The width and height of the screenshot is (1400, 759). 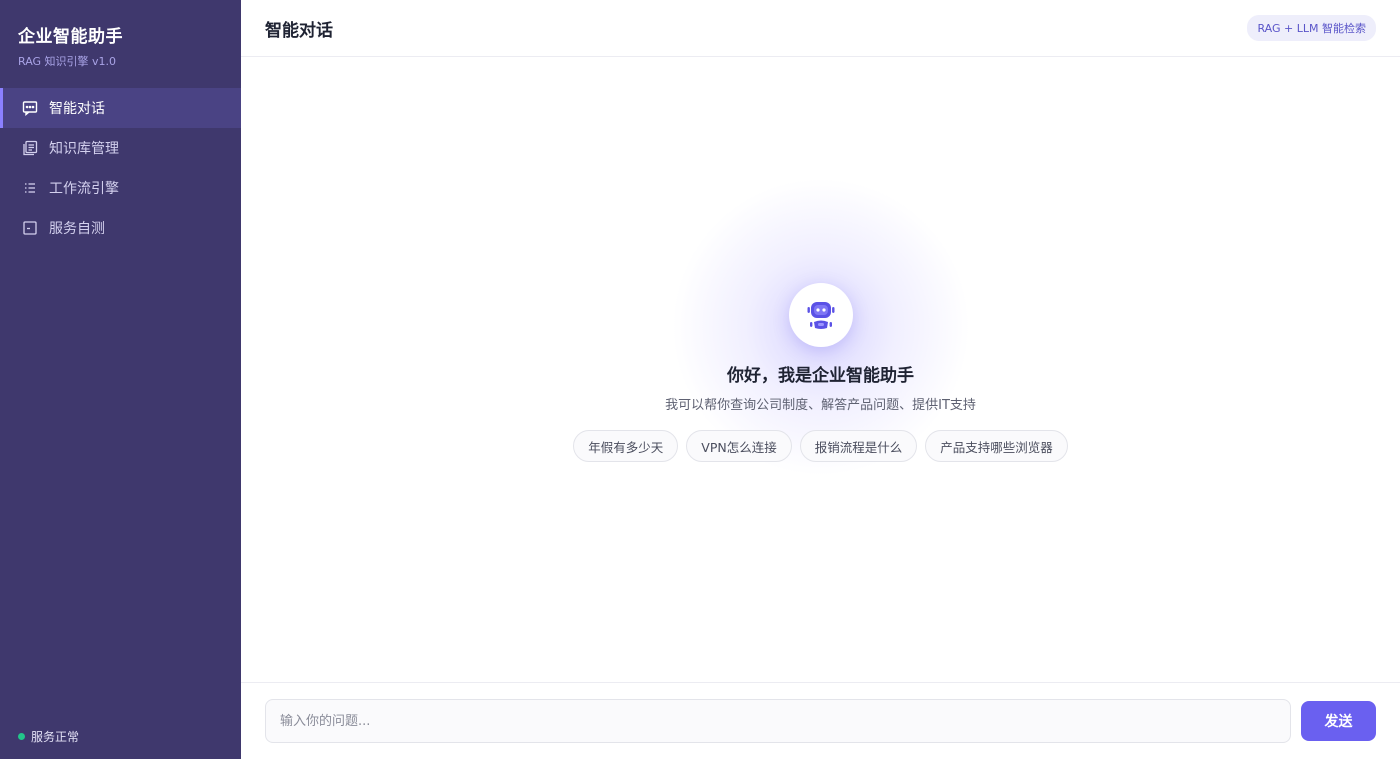 What do you see at coordinates (77, 229) in the screenshot?
I see `sidebar-item-label: 服务自测` at bounding box center [77, 229].